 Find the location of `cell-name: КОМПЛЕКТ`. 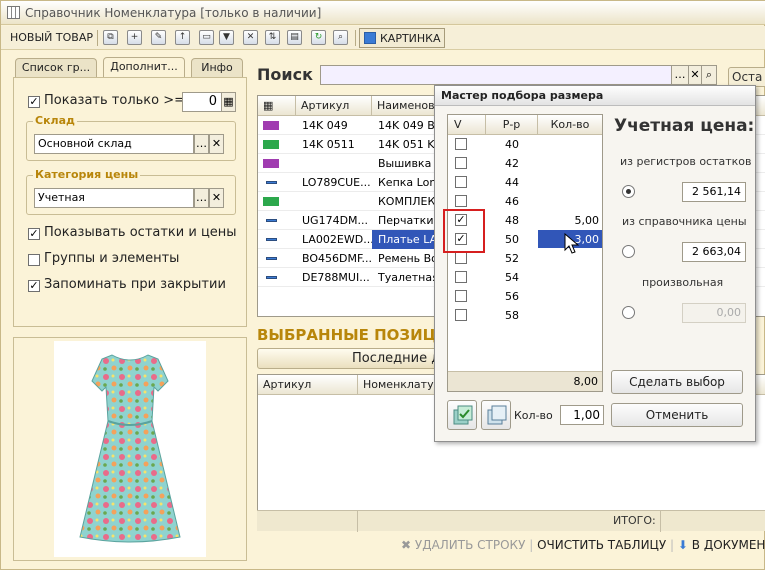

cell-name: КОМПЛЕКТ is located at coordinates (410, 201).